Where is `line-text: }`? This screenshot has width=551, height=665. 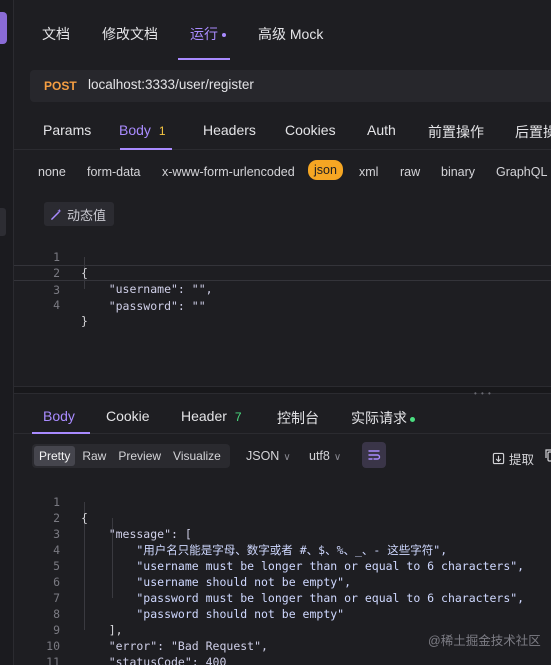 line-text: } is located at coordinates (84, 321).